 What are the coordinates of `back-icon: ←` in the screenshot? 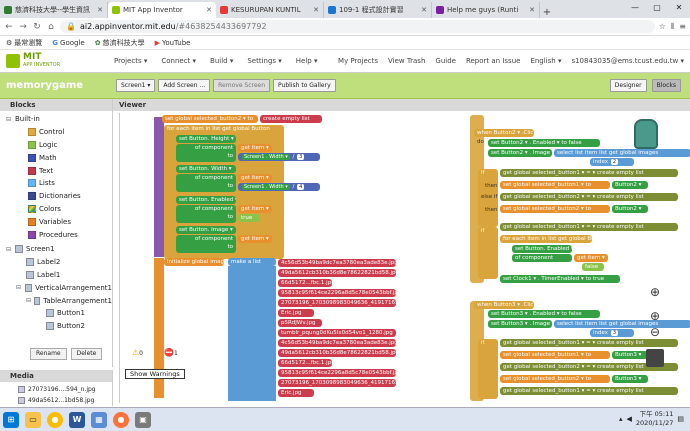 It's located at (9, 27).